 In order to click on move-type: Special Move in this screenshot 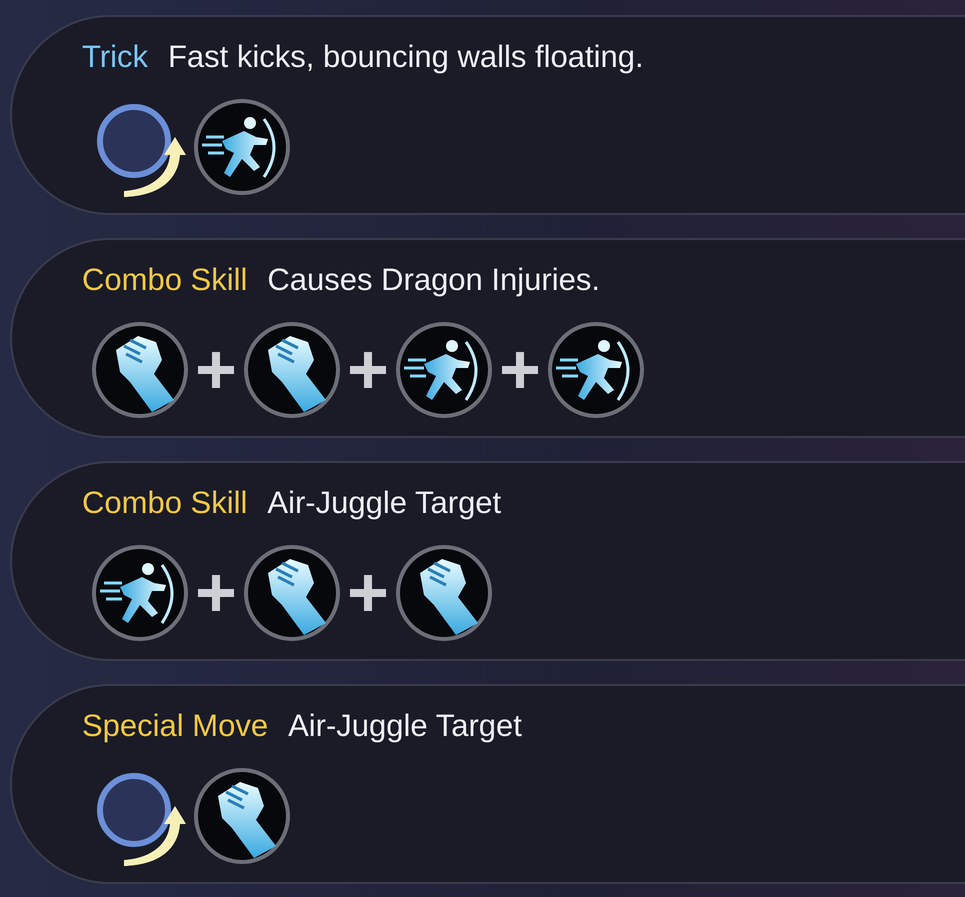, I will do `click(175, 726)`.